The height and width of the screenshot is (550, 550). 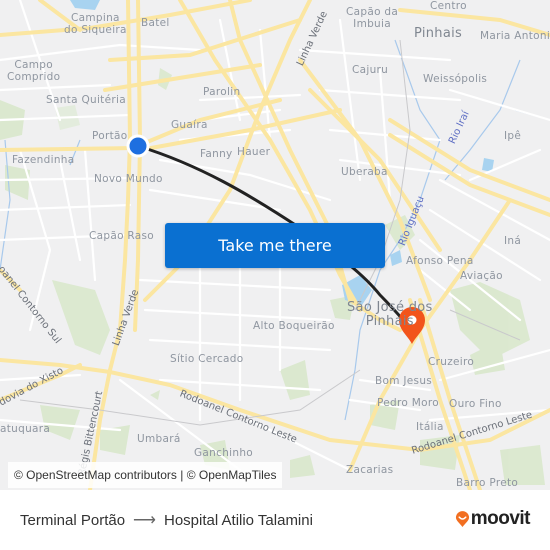 I want to click on label-zacarias: Zacarias, so click(x=370, y=470).